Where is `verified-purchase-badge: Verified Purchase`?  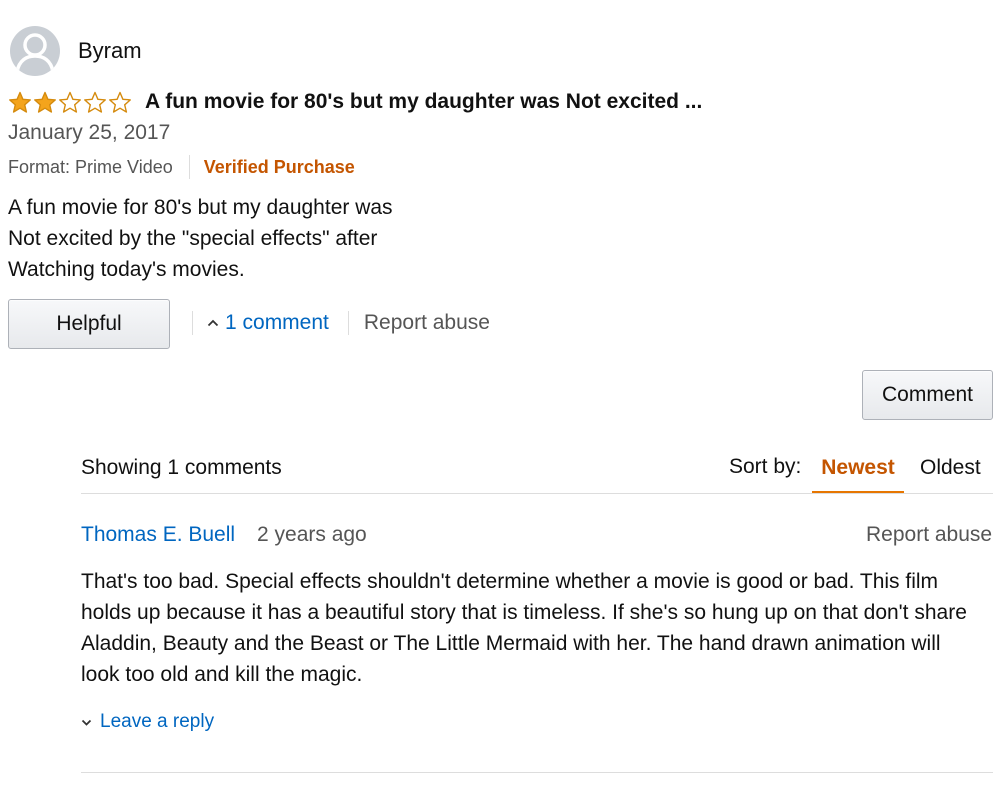
verified-purchase-badge: Verified Purchase is located at coordinates (279, 166).